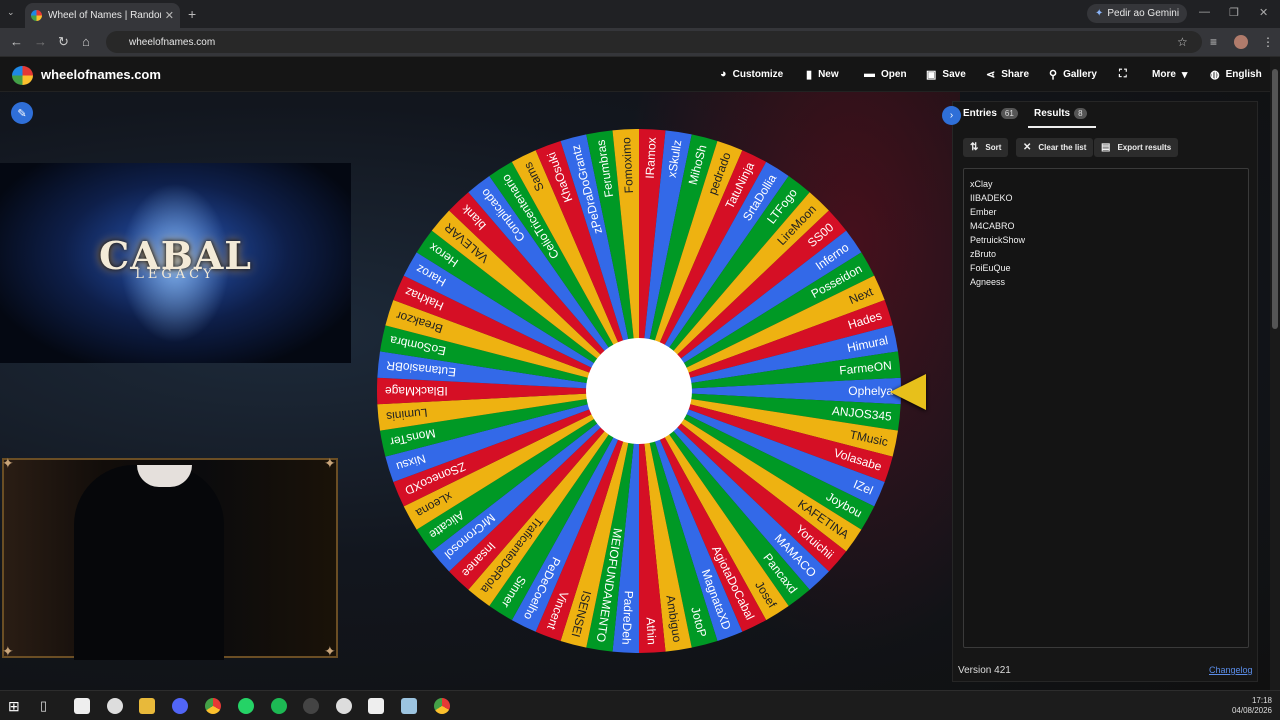 The image size is (1280, 720). What do you see at coordinates (822, 74) in the screenshot?
I see `new-button: ▮ New` at bounding box center [822, 74].